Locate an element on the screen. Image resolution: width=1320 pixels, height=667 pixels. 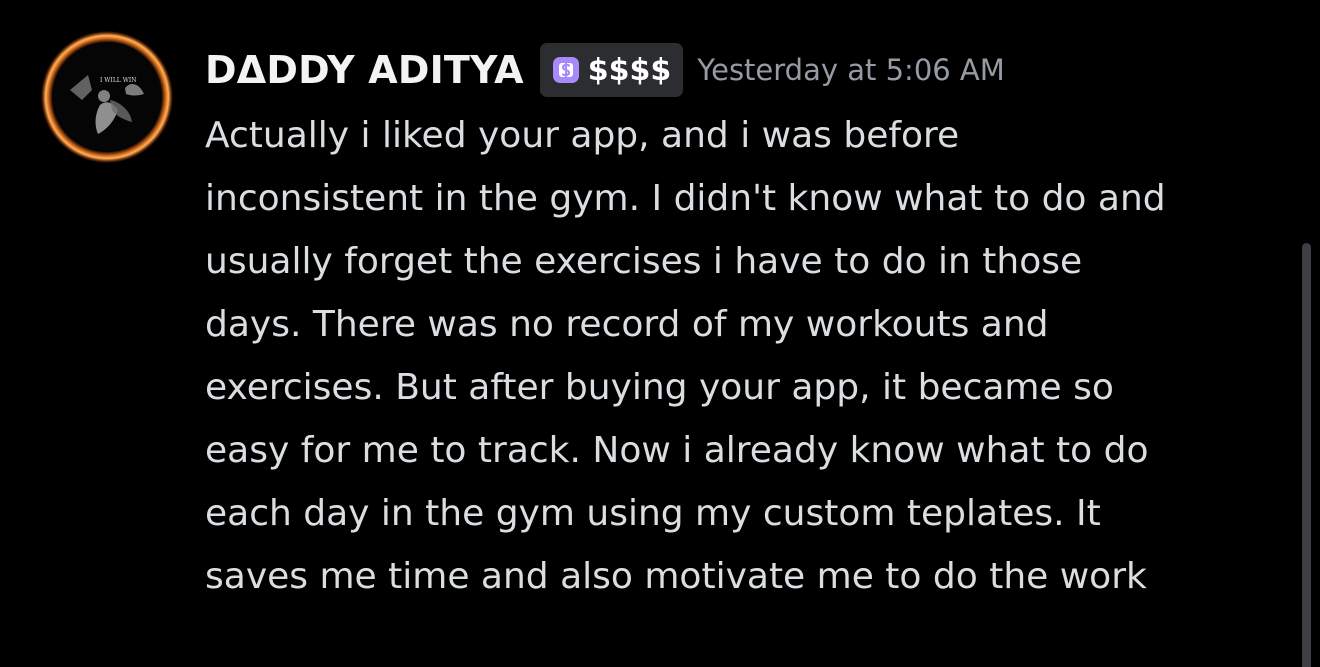
message-header: DΔDDY ADITYA $$$$ Yesterday at 5:06 AM is located at coordinates (605, 70).